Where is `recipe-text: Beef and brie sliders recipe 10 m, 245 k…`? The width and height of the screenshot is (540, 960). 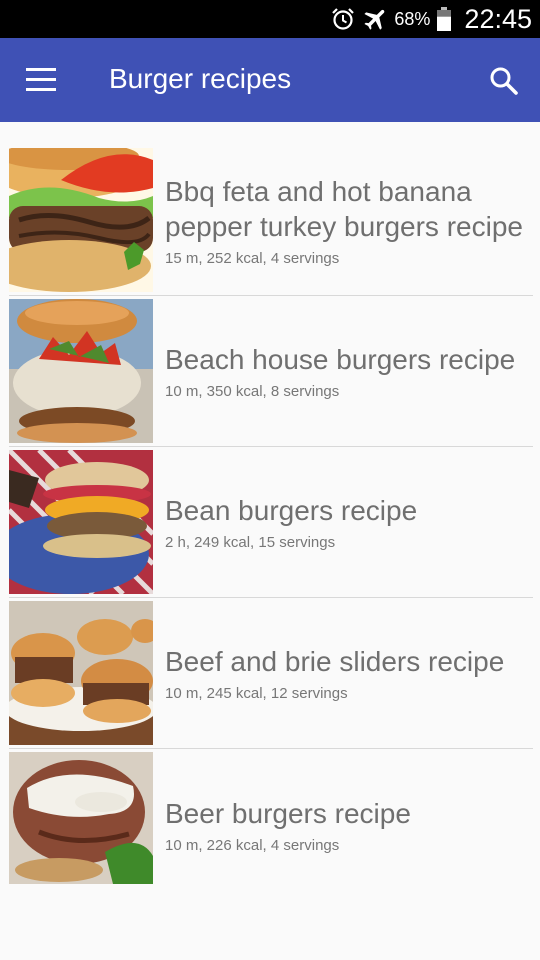
recipe-text: Beef and brie sliders recipe 10 m, 245 k… is located at coordinates (347, 673).